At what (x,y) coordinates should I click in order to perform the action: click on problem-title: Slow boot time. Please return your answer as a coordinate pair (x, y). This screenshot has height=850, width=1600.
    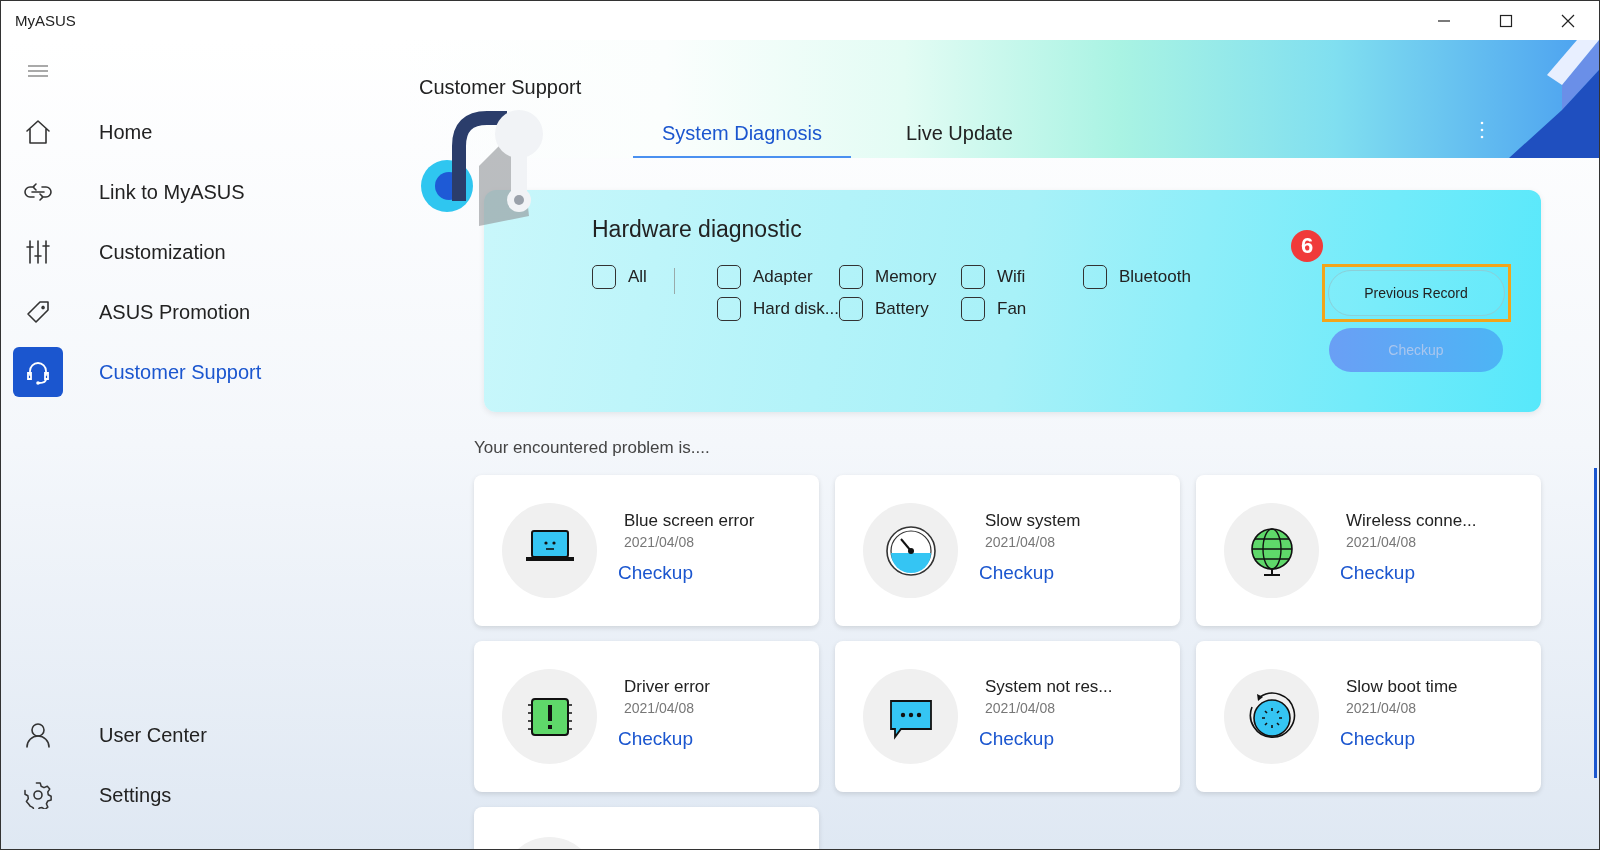
    Looking at the image, I should click on (1402, 687).